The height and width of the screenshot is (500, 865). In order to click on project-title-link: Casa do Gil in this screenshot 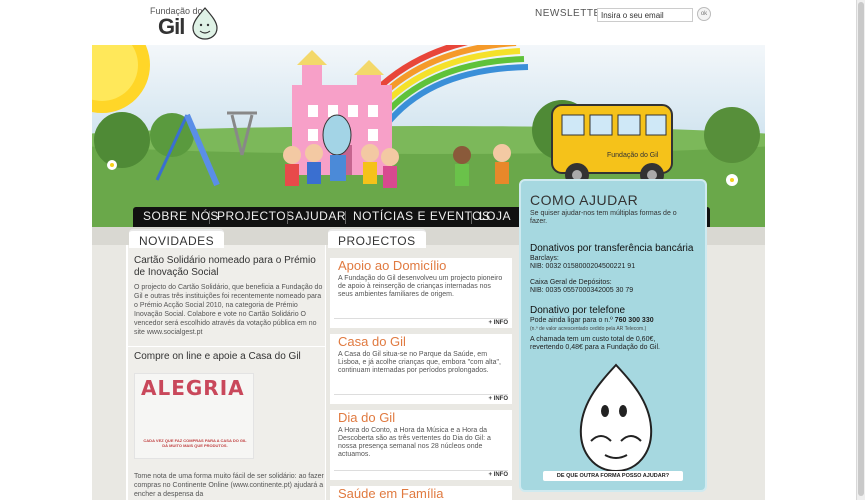, I will do `click(421, 341)`.